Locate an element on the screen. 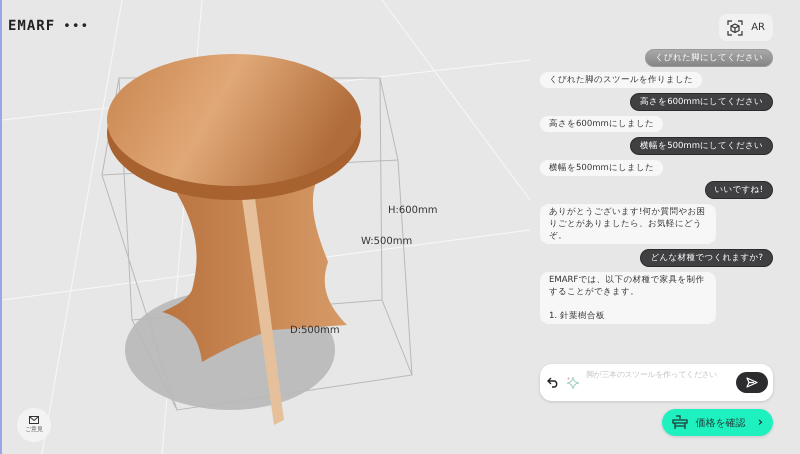 The width and height of the screenshot is (800, 454). ar-cube-icon is located at coordinates (735, 28).